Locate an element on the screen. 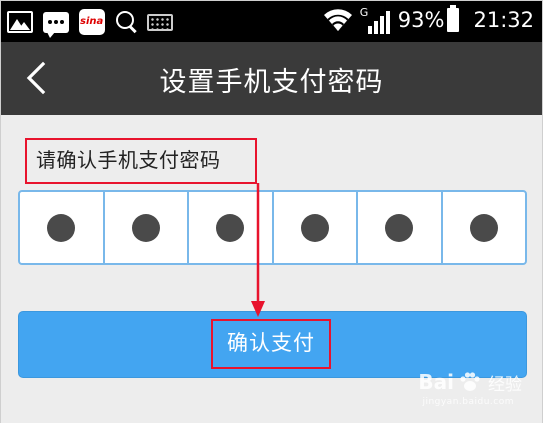 The width and height of the screenshot is (543, 423). image-icon is located at coordinates (20, 22).